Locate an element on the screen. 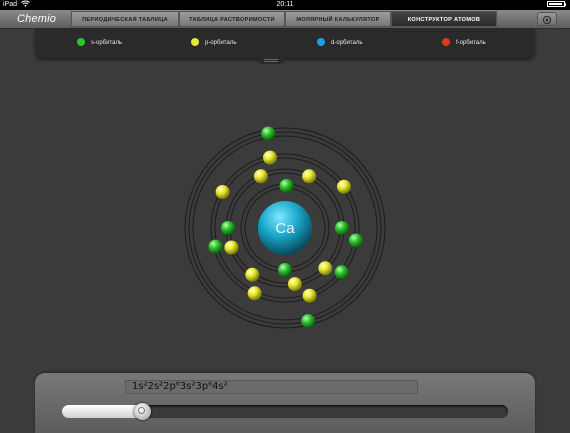 This screenshot has width=570, height=433. electron-slider-fill is located at coordinates (102, 411).